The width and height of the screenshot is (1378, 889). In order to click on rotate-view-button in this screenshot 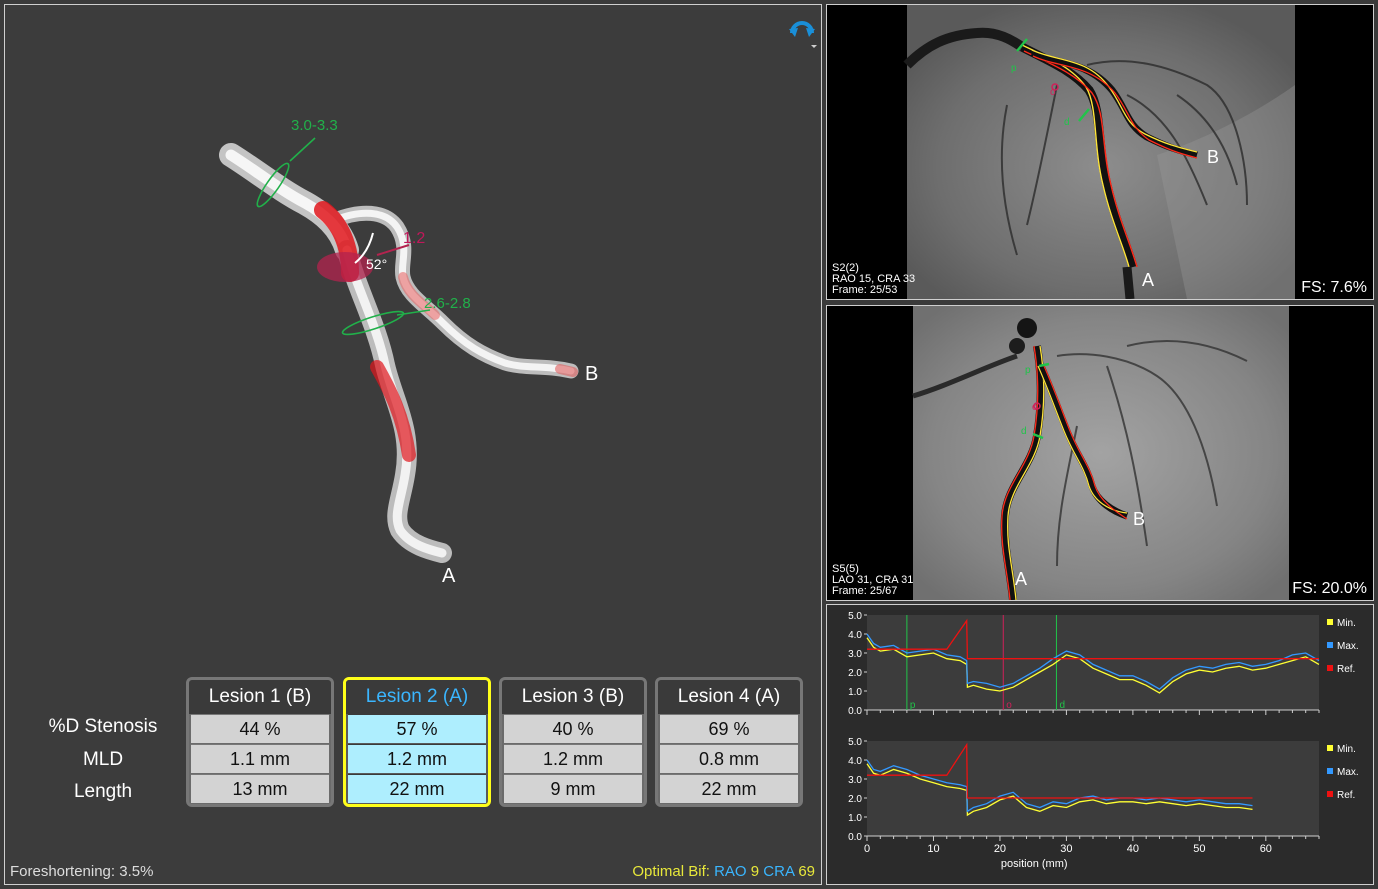, I will do `click(802, 32)`.